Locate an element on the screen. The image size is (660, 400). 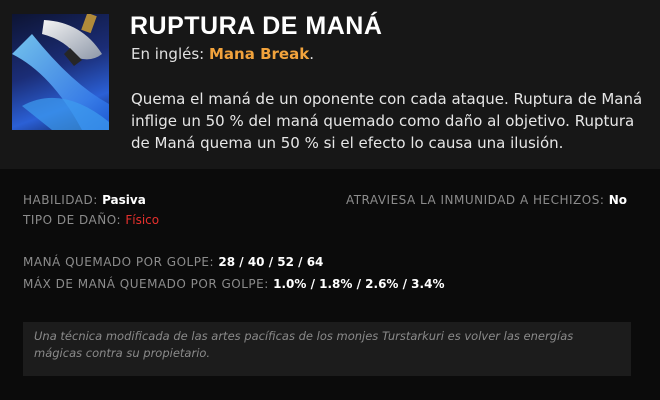
mana-burn-value: 28 / 40 / 52 / 64 is located at coordinates (271, 262).